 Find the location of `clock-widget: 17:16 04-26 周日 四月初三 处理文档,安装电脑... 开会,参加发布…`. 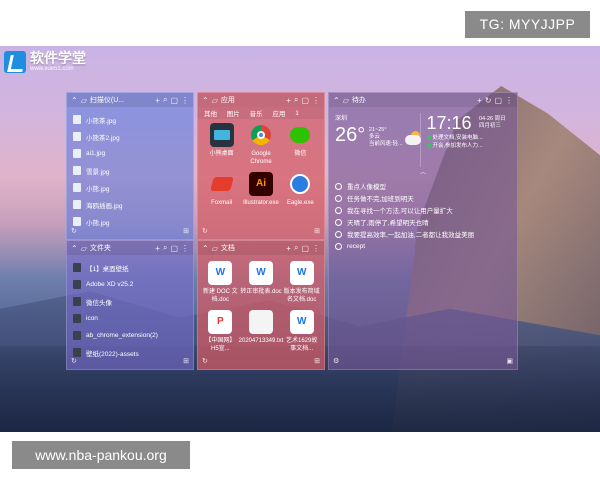

clock-widget: 17:16 04-26 周日 四月初三 处理文档,安装电脑... 开会,参加发布… is located at coordinates (465, 140).